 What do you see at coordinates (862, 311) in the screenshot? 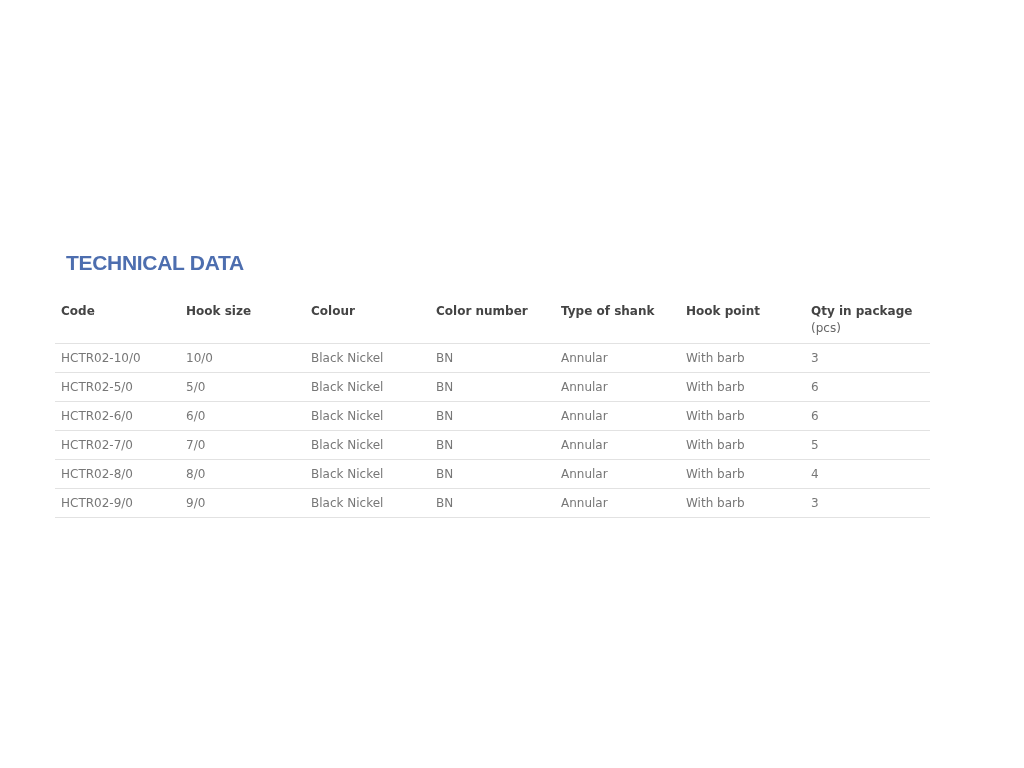
I see `column-header: Qty in package` at bounding box center [862, 311].